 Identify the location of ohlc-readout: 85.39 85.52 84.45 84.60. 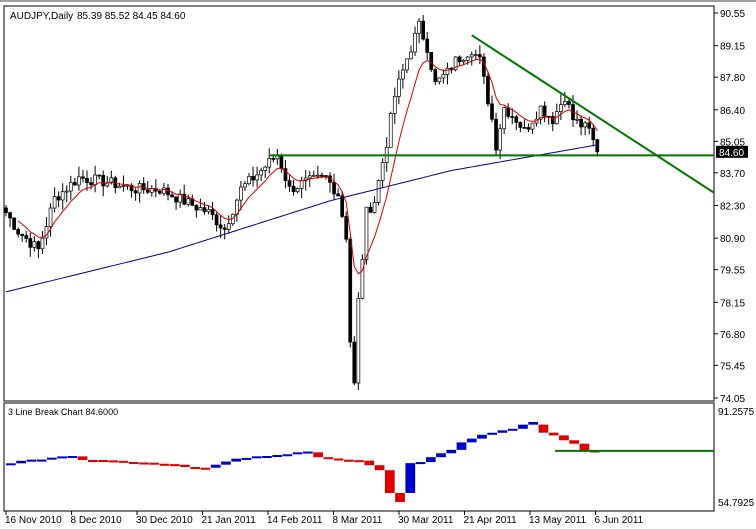
(131, 16).